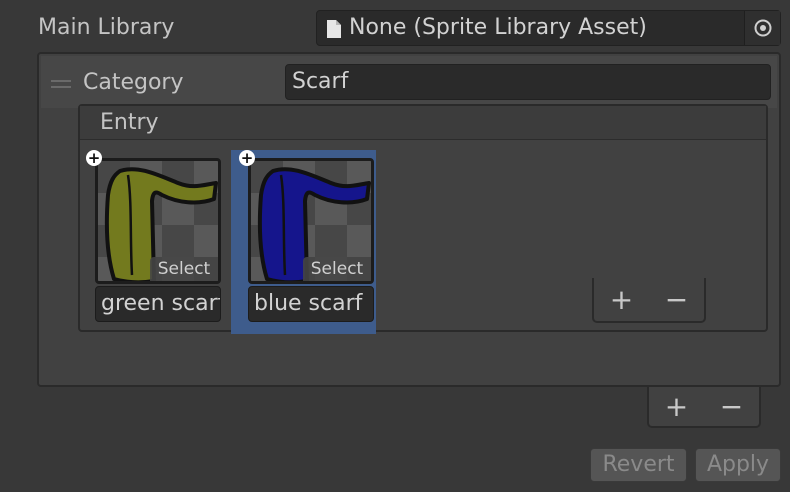  I want to click on object-picker-button, so click(762, 28).